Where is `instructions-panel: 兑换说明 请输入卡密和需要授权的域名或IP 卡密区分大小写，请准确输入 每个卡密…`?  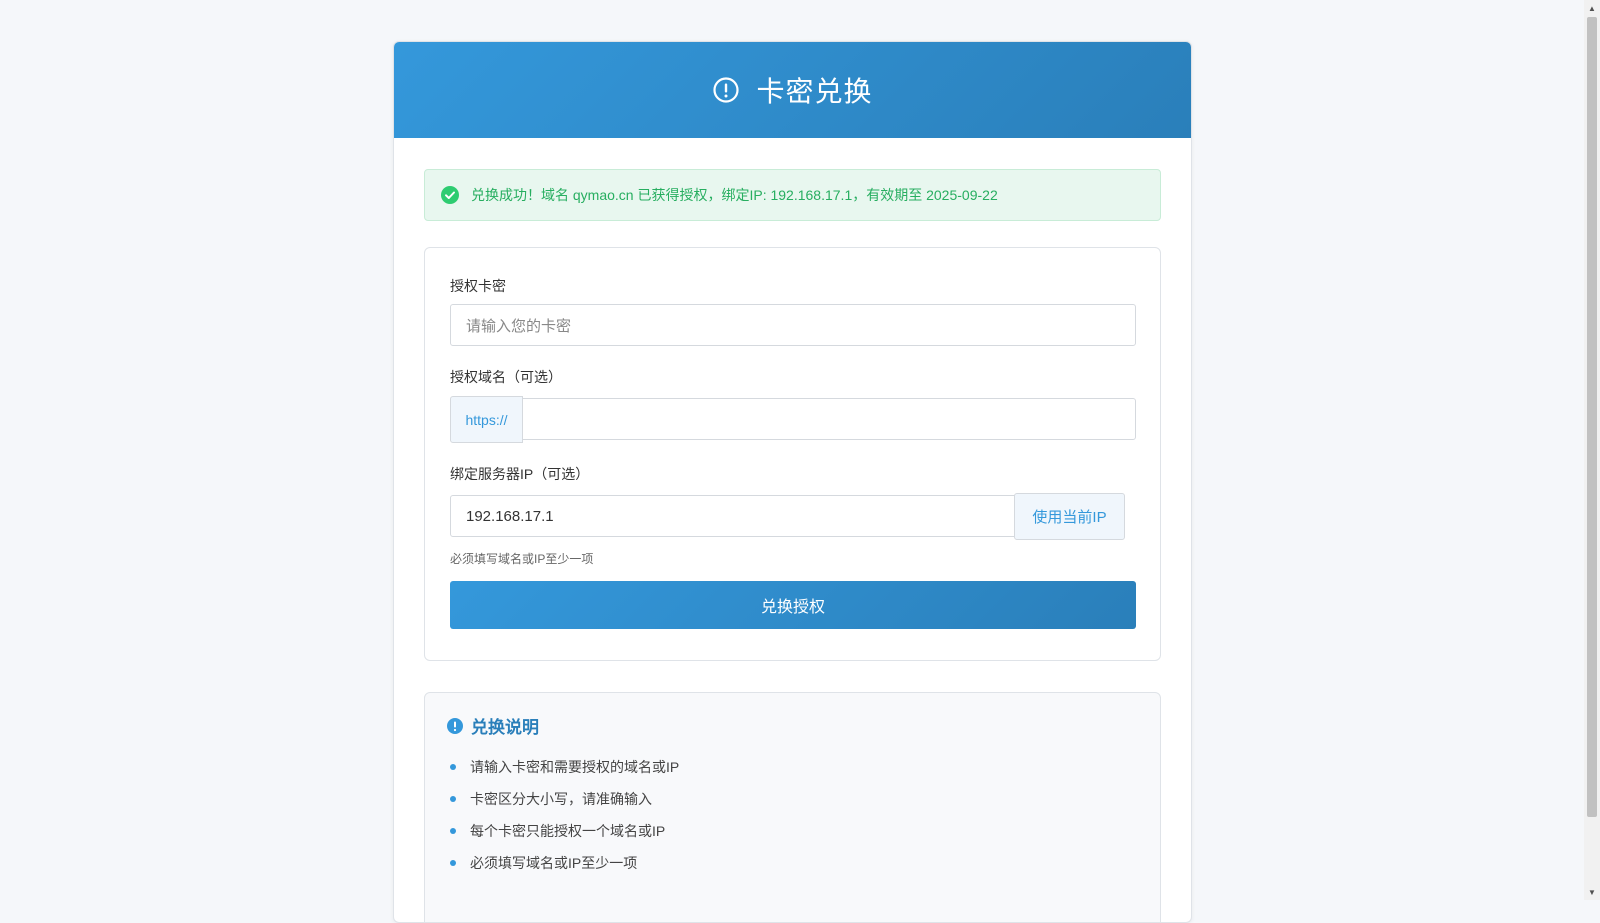
instructions-panel: 兑换说明 请输入卡密和需要授权的域名或IP 卡密区分大小写，请准确输入 每个卡密… is located at coordinates (792, 807).